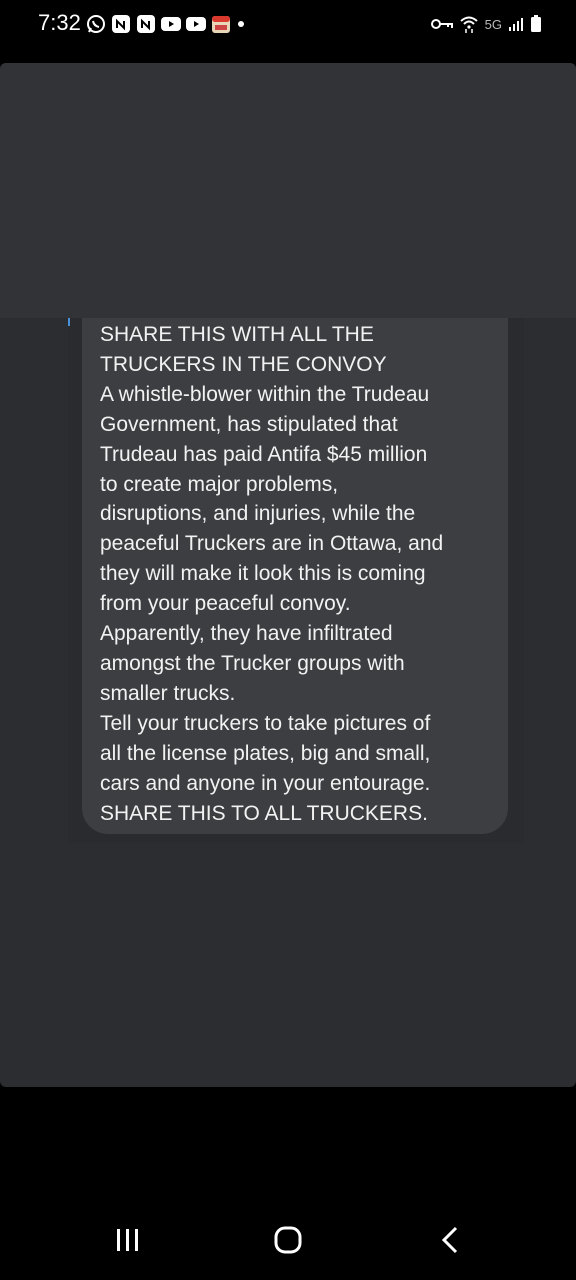 Image resolution: width=576 pixels, height=1280 pixels. Describe the element at coordinates (265, 394) in the screenshot. I see `message-line: A whistle-blower within the Trudeau` at that location.